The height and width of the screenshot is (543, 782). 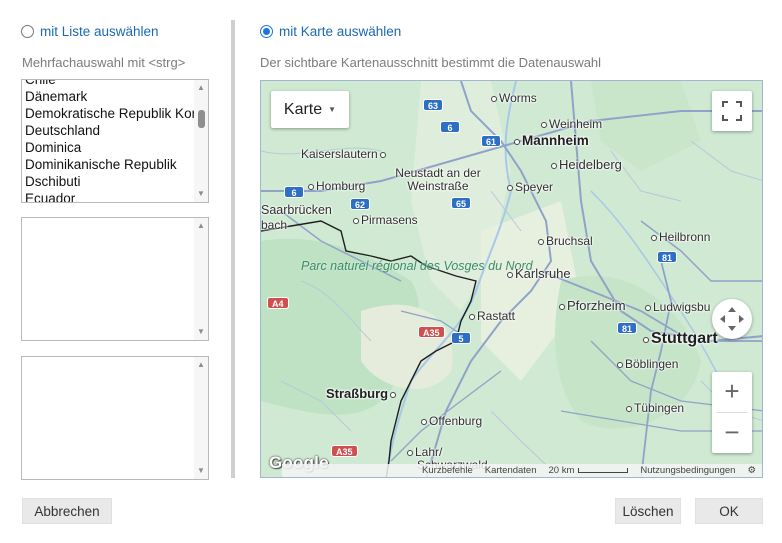 I want to click on scroll-thumb, so click(x=201, y=119).